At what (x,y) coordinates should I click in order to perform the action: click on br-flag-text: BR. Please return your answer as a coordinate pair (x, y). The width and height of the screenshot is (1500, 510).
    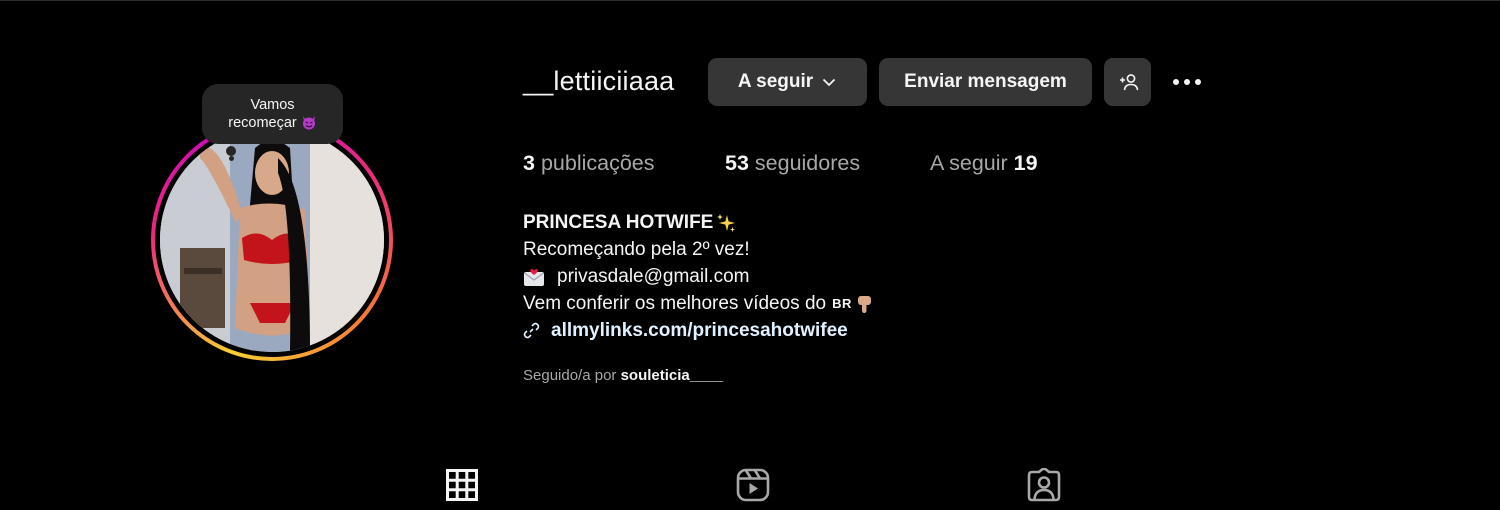
    Looking at the image, I should click on (842, 303).